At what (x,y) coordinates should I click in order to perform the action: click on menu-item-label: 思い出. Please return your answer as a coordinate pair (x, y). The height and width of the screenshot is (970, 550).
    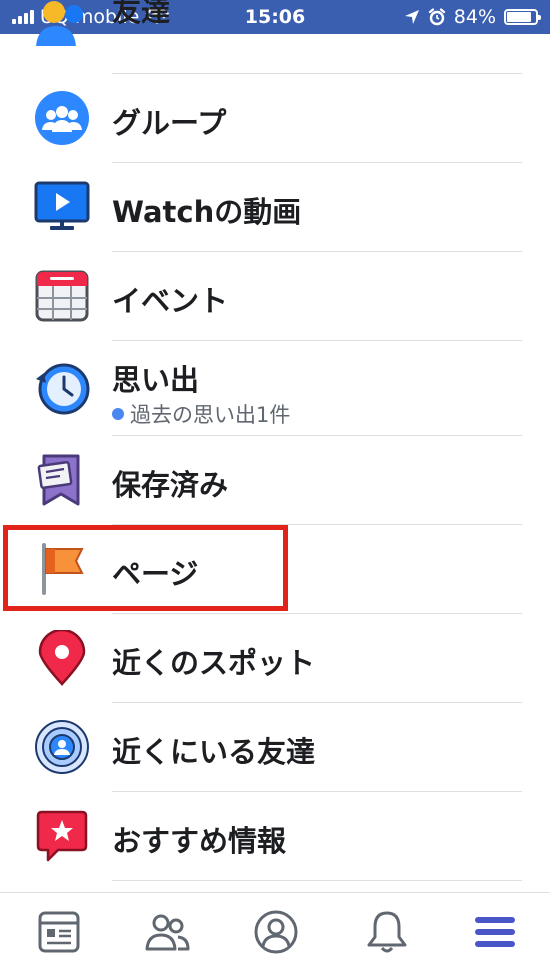
    Looking at the image, I should click on (156, 380).